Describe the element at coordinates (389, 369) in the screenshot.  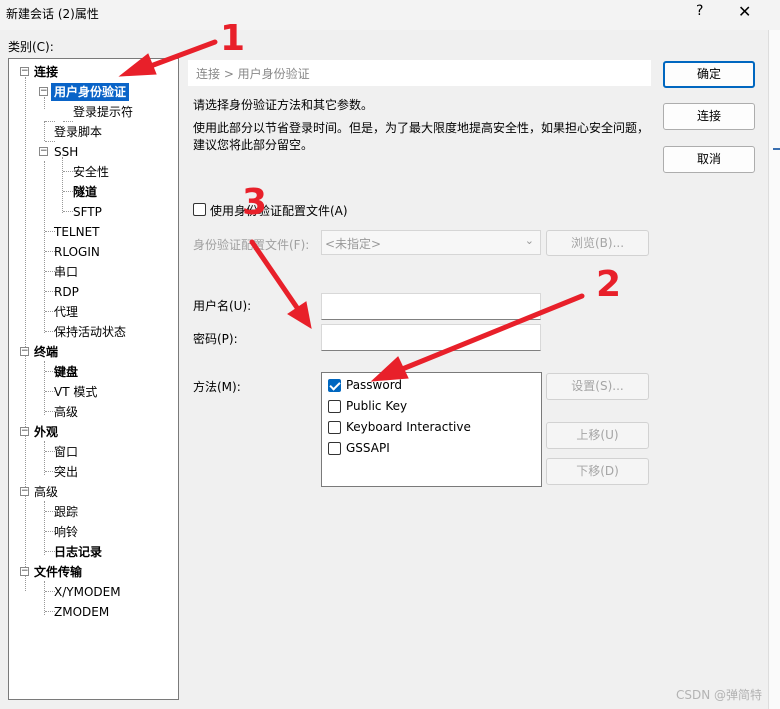
I see `arrow-2-head` at that location.